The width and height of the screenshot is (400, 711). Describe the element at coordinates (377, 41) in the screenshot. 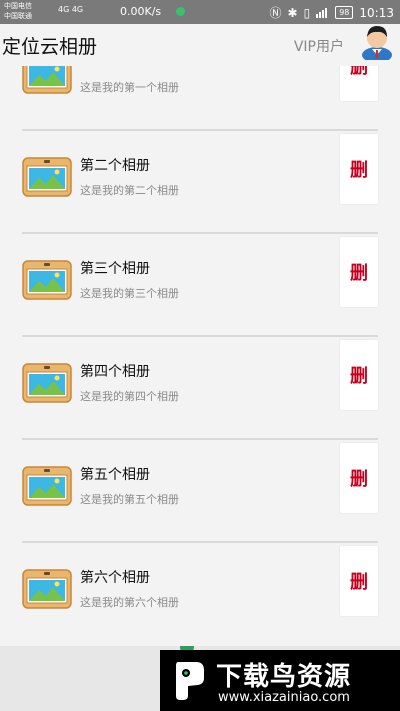

I see `avatar` at that location.